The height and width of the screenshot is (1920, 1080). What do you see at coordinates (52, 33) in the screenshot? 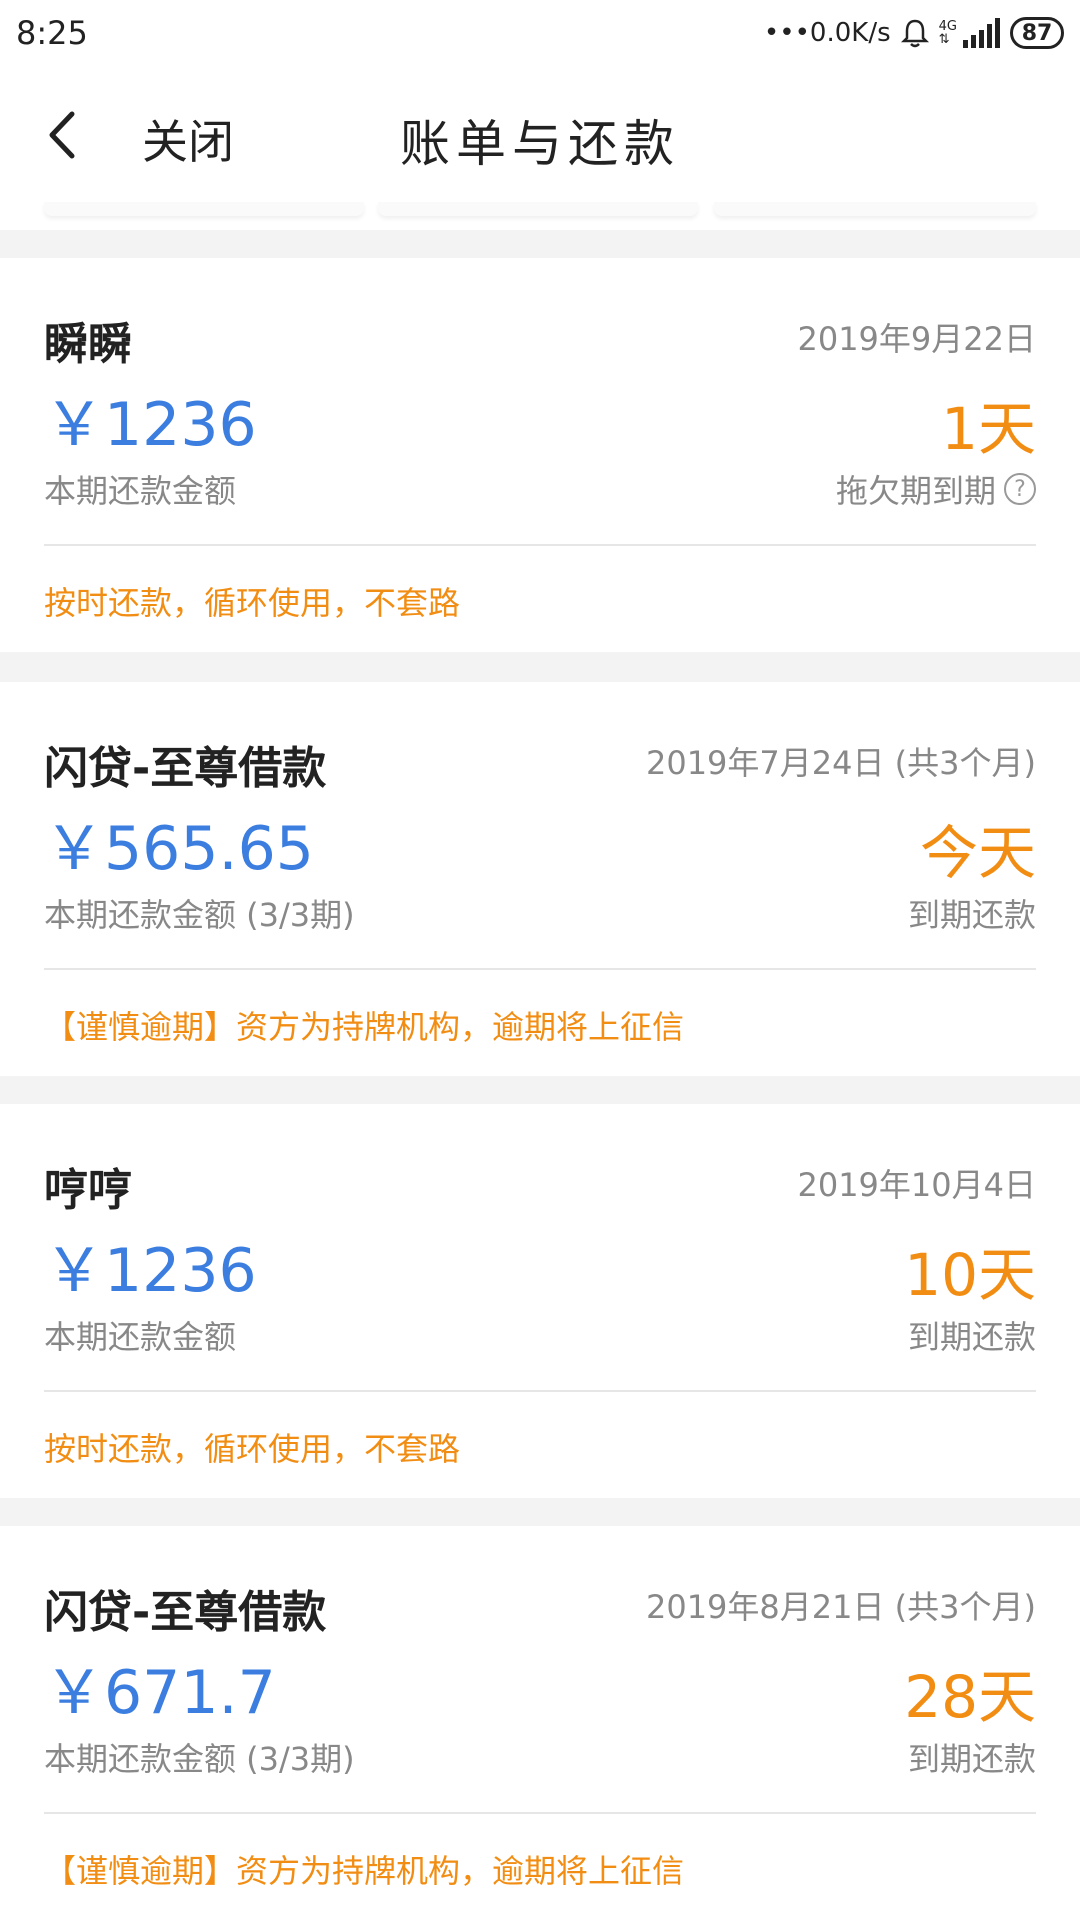
I see `status-time: 8:25` at bounding box center [52, 33].